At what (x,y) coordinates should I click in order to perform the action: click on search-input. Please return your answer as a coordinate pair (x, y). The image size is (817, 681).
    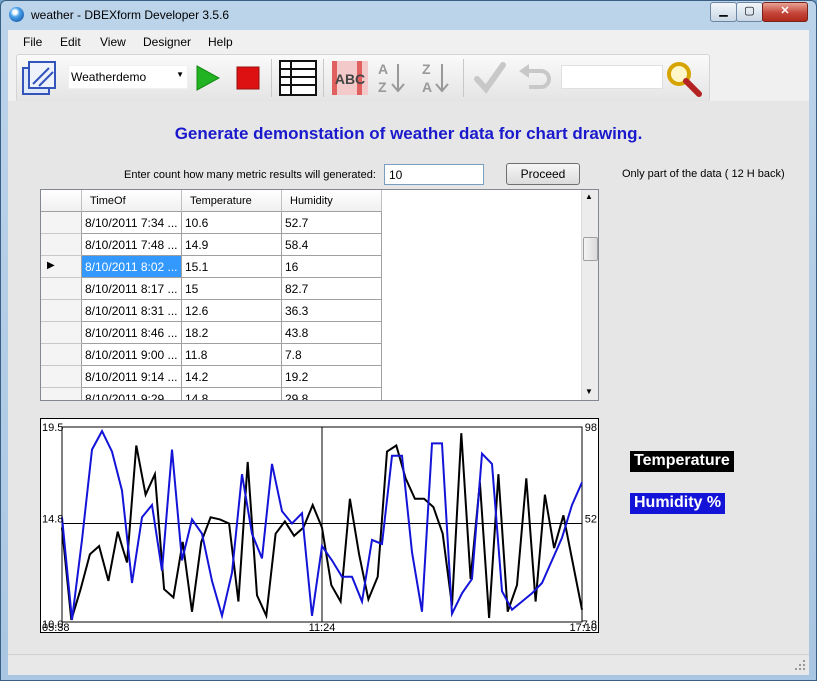
    Looking at the image, I should click on (612, 77).